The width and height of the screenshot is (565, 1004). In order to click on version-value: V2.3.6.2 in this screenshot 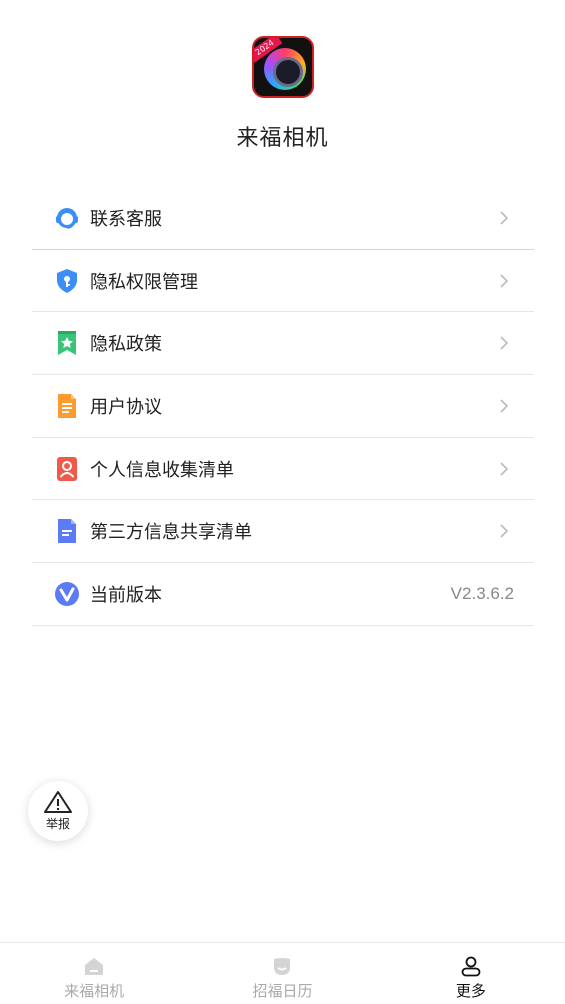, I will do `click(482, 593)`.